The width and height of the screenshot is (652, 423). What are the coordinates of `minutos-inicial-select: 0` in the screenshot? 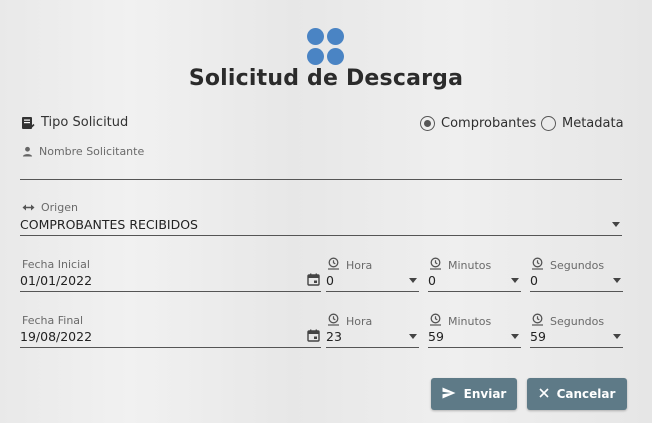 It's located at (474, 281).